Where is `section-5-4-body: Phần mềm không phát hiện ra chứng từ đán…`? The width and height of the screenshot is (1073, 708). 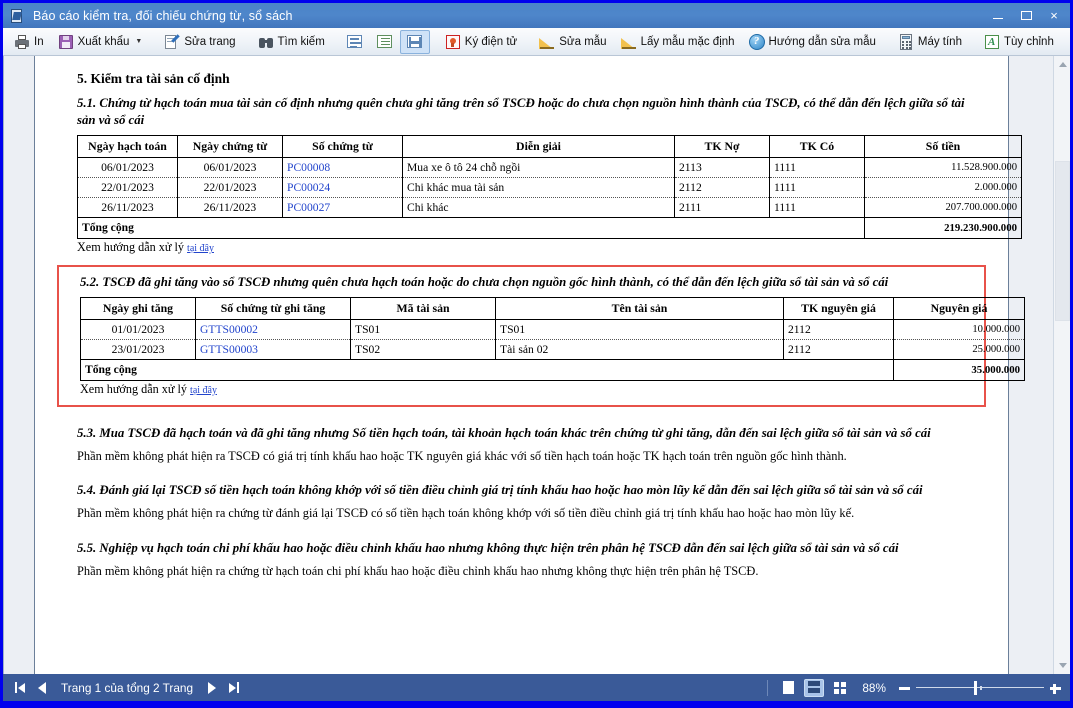
section-5-4-body: Phần mềm không phát hiện ra chứng từ đán… is located at coordinates (466, 513).